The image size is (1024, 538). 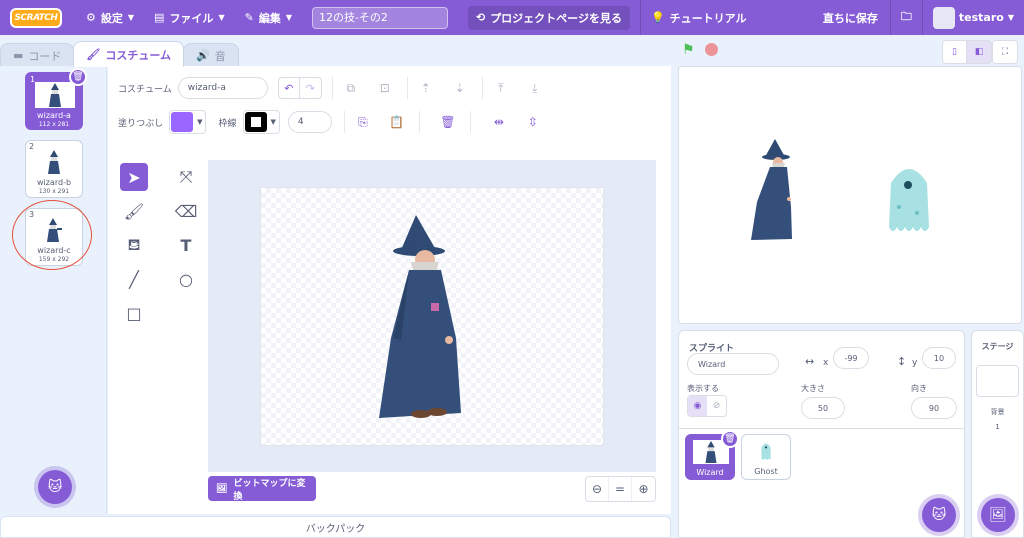 I want to click on settings-menu: ⚙ 設定 ▼, so click(x=110, y=17).